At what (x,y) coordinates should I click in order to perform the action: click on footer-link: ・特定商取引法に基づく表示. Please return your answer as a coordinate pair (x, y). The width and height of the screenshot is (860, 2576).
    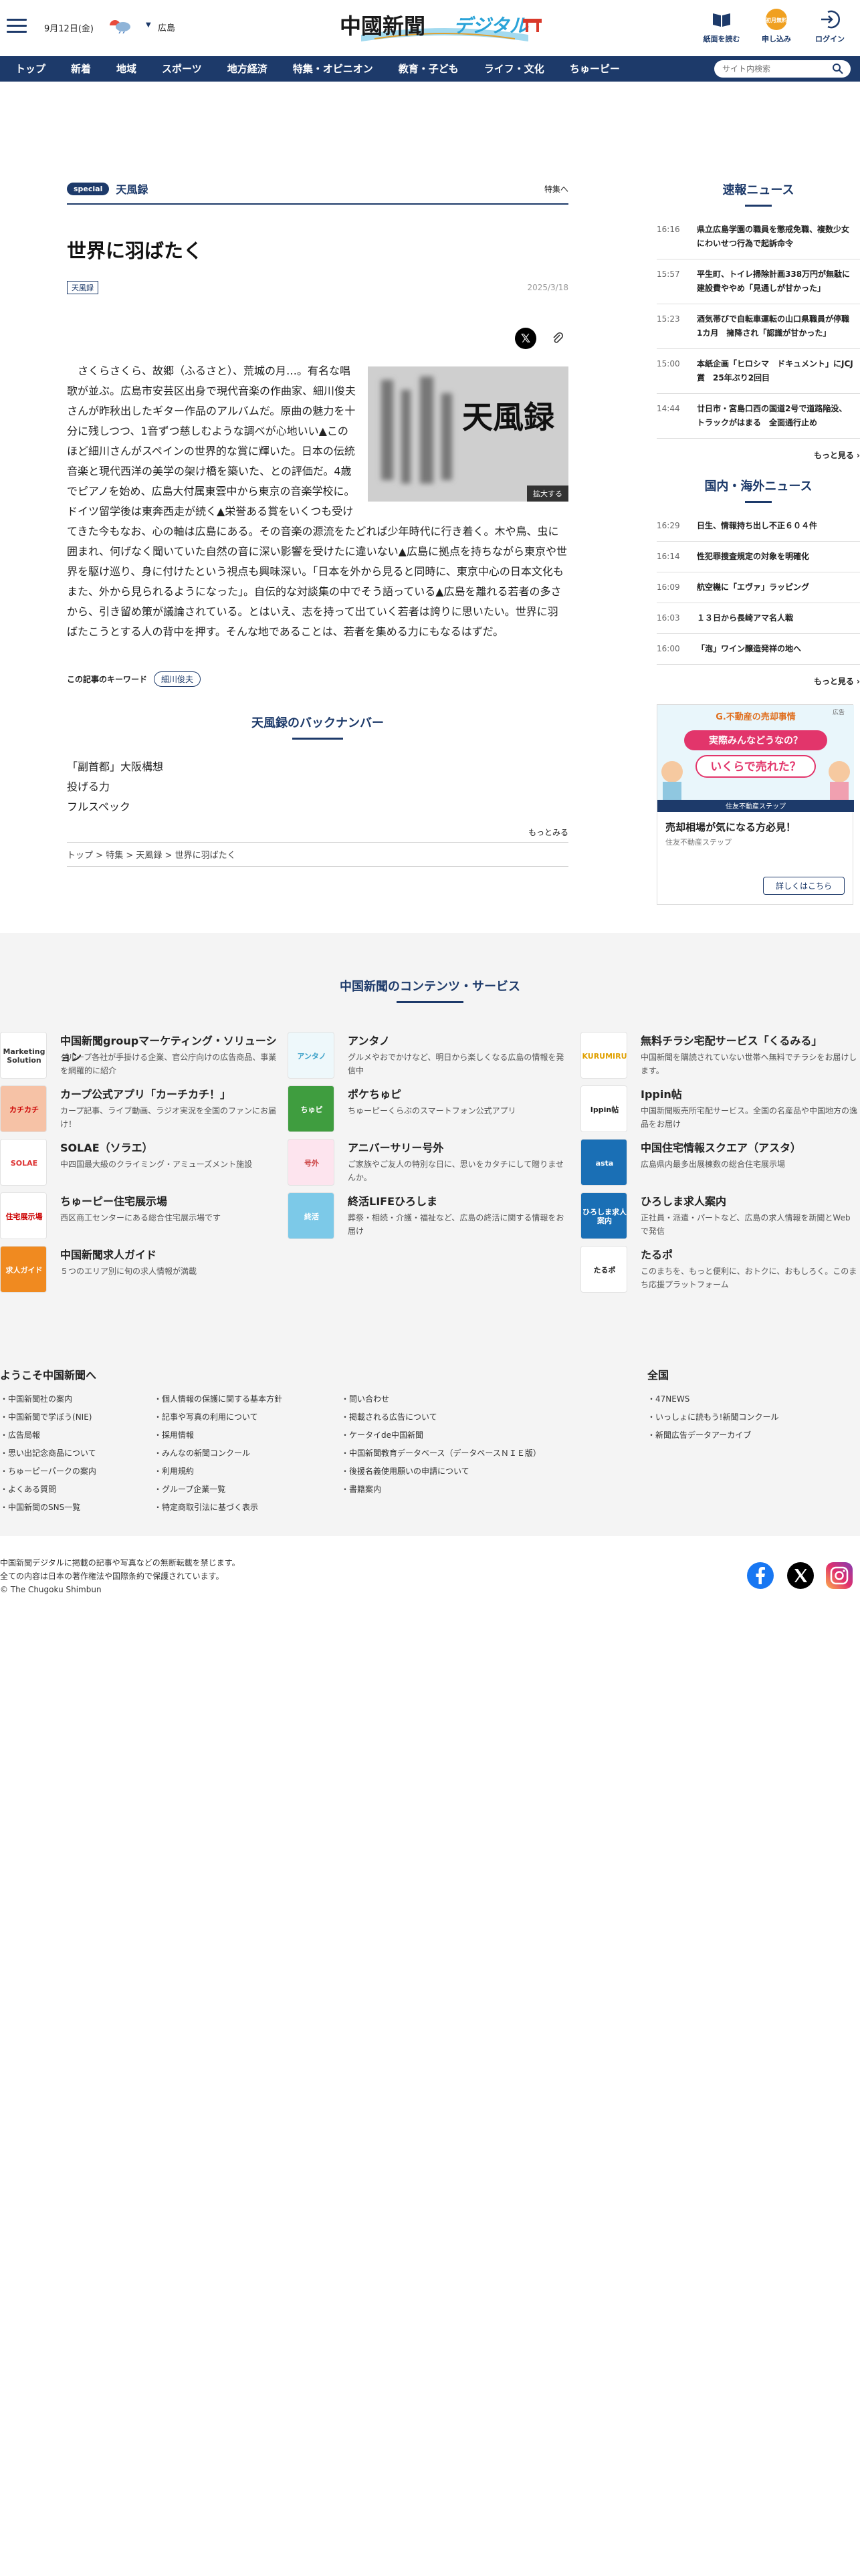
    Looking at the image, I should click on (206, 1507).